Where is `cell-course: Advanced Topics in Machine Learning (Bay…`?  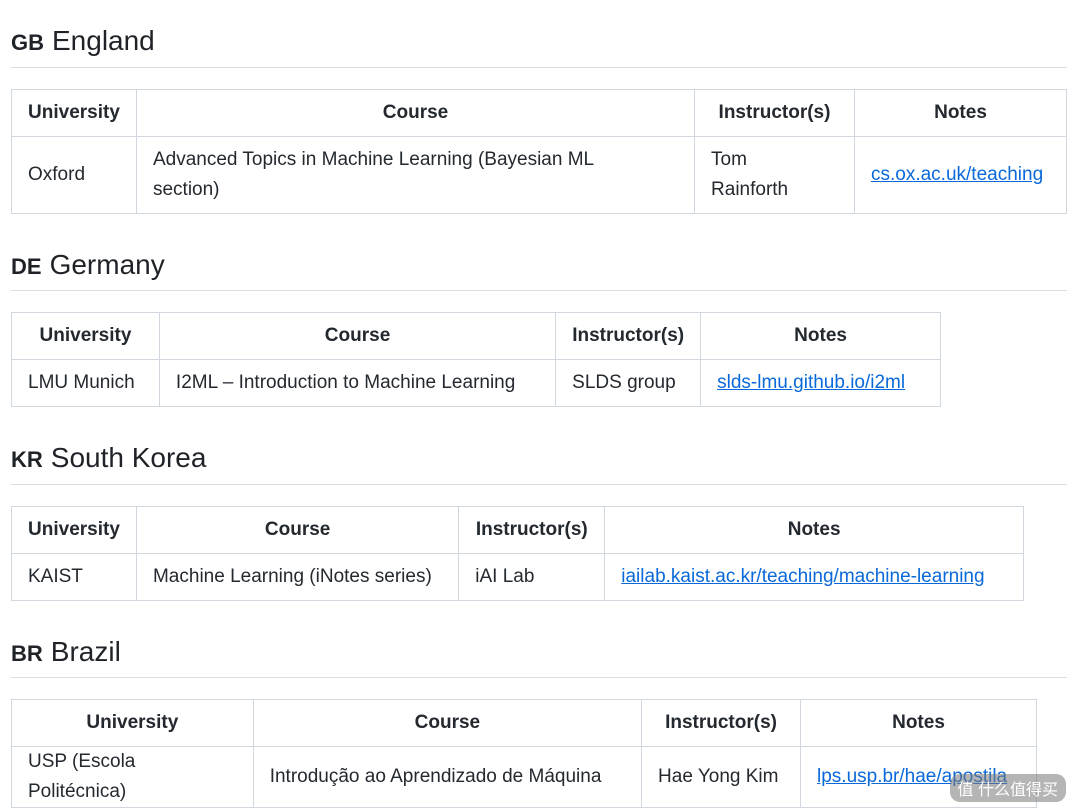 cell-course: Advanced Topics in Machine Learning (Bay… is located at coordinates (415, 175).